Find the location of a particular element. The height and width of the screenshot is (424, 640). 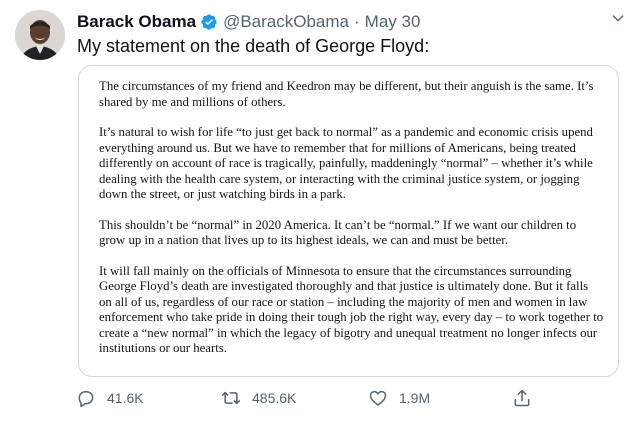

heart-icon is located at coordinates (378, 398).